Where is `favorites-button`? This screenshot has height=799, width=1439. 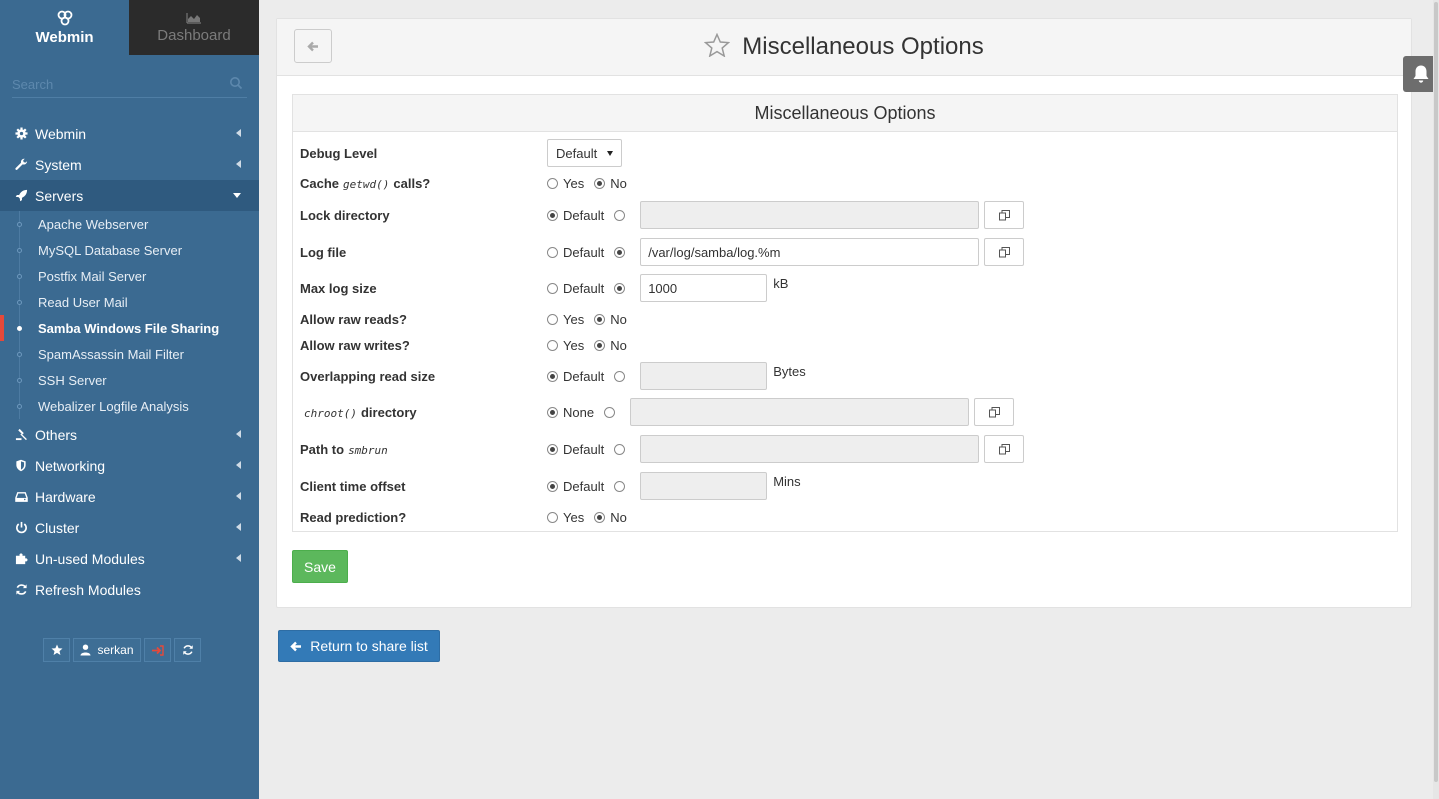
favorites-button is located at coordinates (56, 650).